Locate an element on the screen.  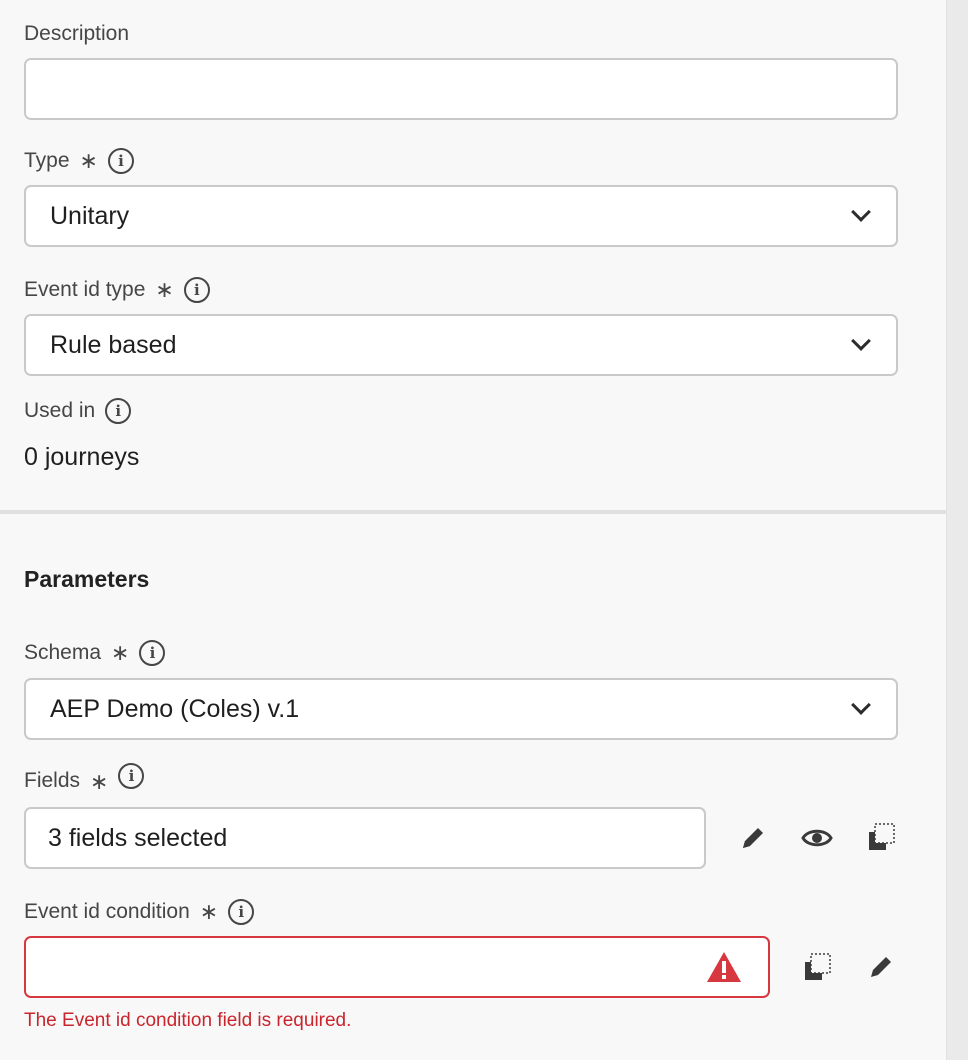
event-id-condition-label: Event id condition ∗ i is located at coordinates (139, 912).